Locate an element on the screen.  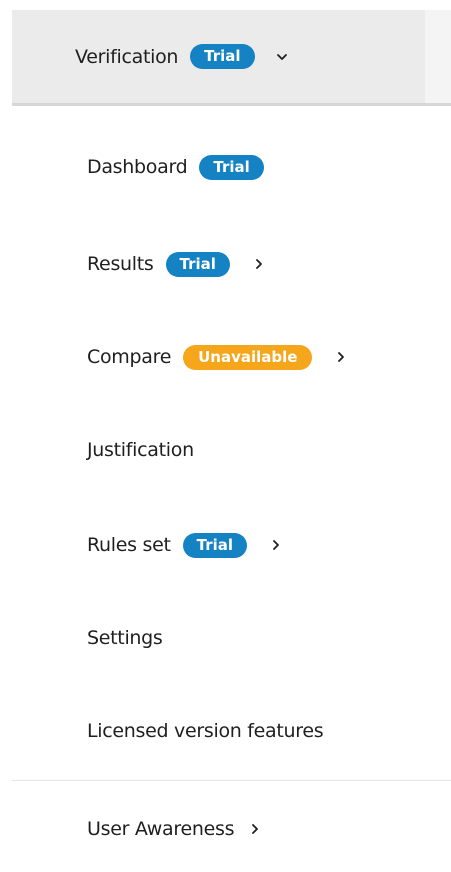
unavailable-badge: Unavailable is located at coordinates (248, 357).